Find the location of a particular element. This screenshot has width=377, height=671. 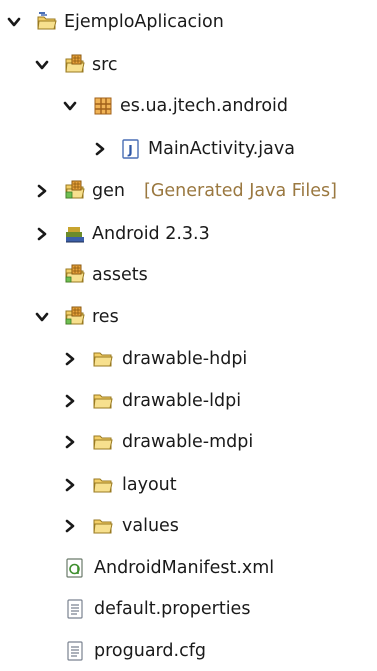

tree-item-label: proguard.cfg is located at coordinates (150, 651).